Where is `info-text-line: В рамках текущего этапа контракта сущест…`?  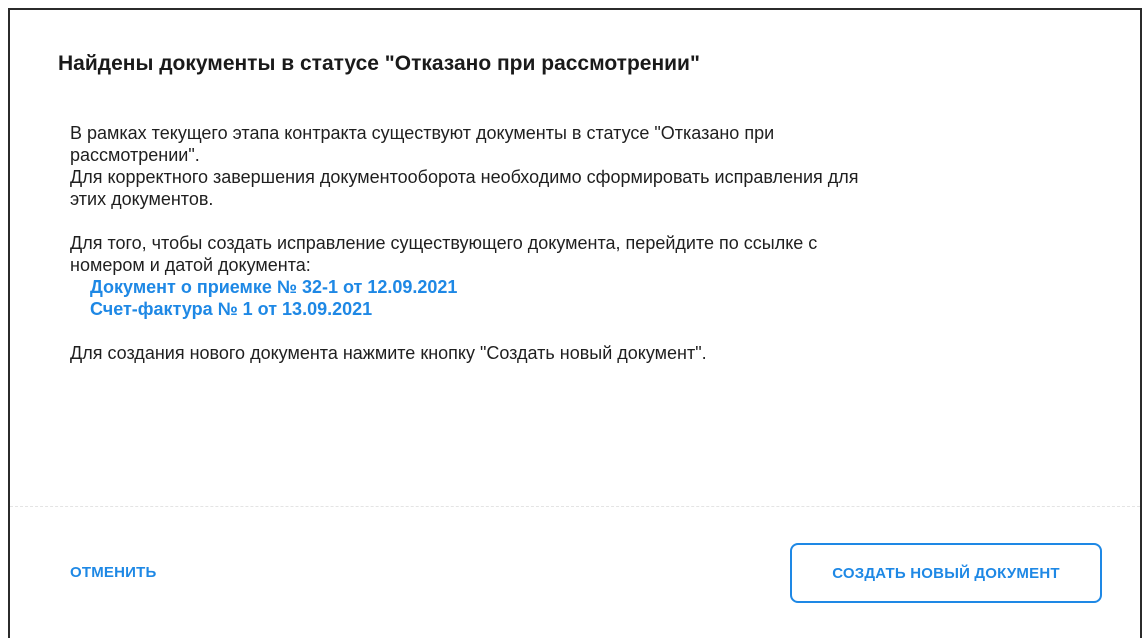
info-text-line: В рамках текущего этапа контракта сущест… is located at coordinates (422, 133).